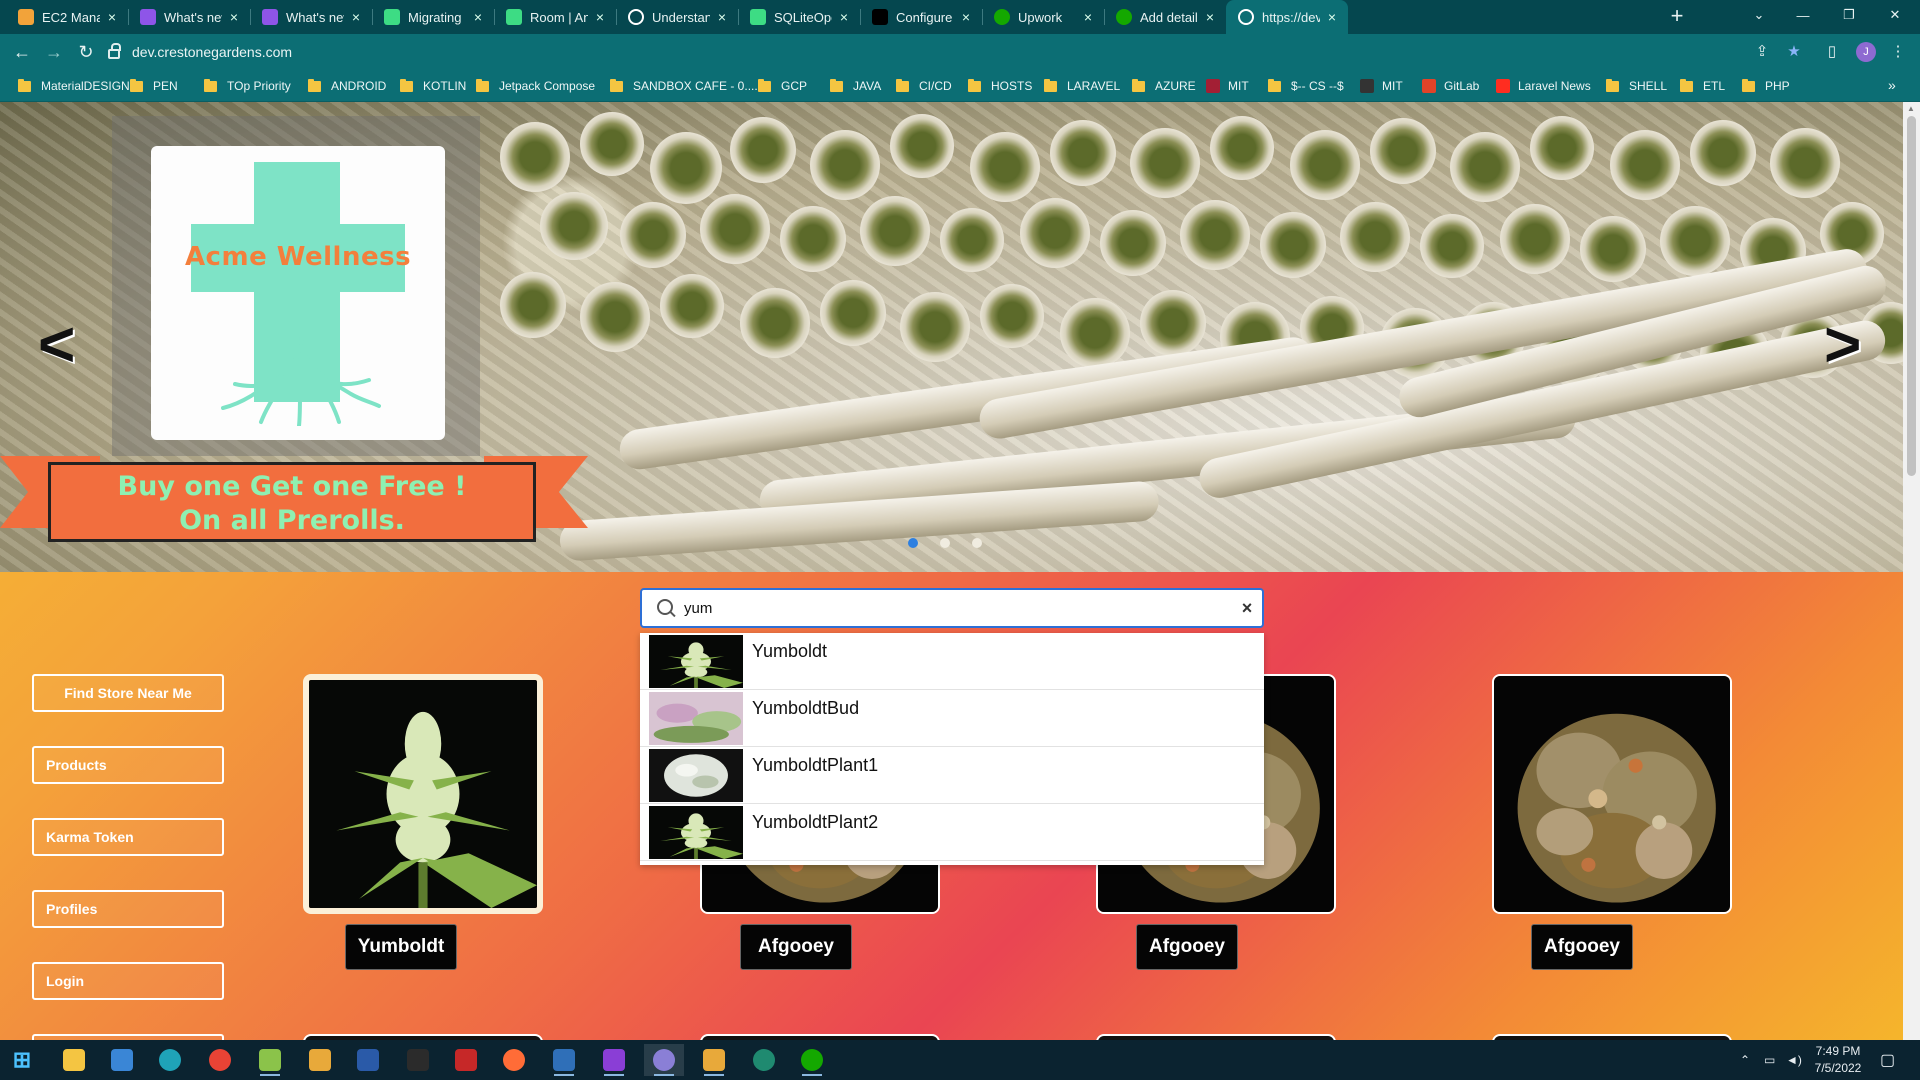  I want to click on profile-avatar: J, so click(1866, 52).